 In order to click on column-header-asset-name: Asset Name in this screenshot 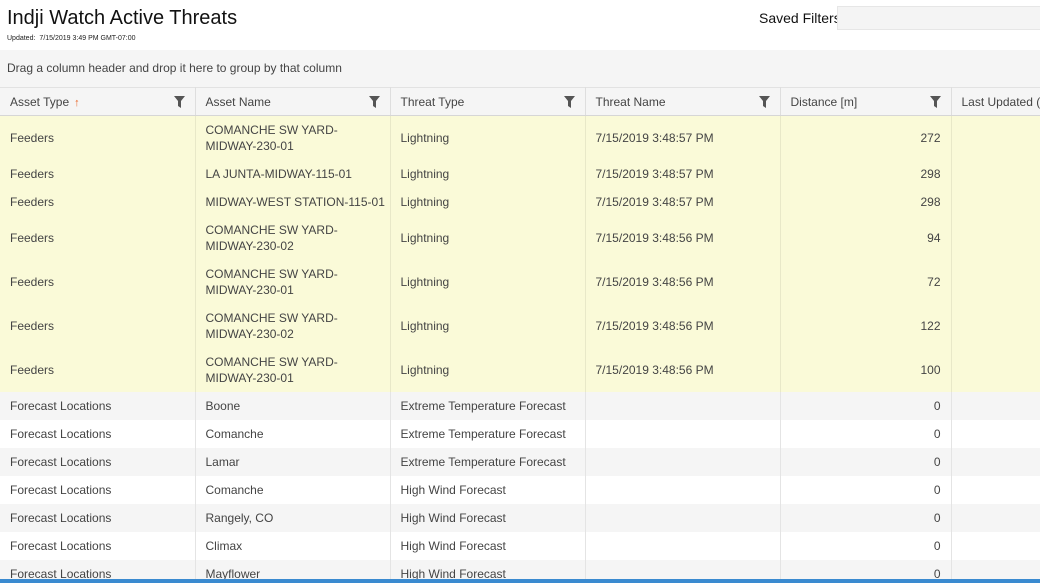, I will do `click(293, 101)`.